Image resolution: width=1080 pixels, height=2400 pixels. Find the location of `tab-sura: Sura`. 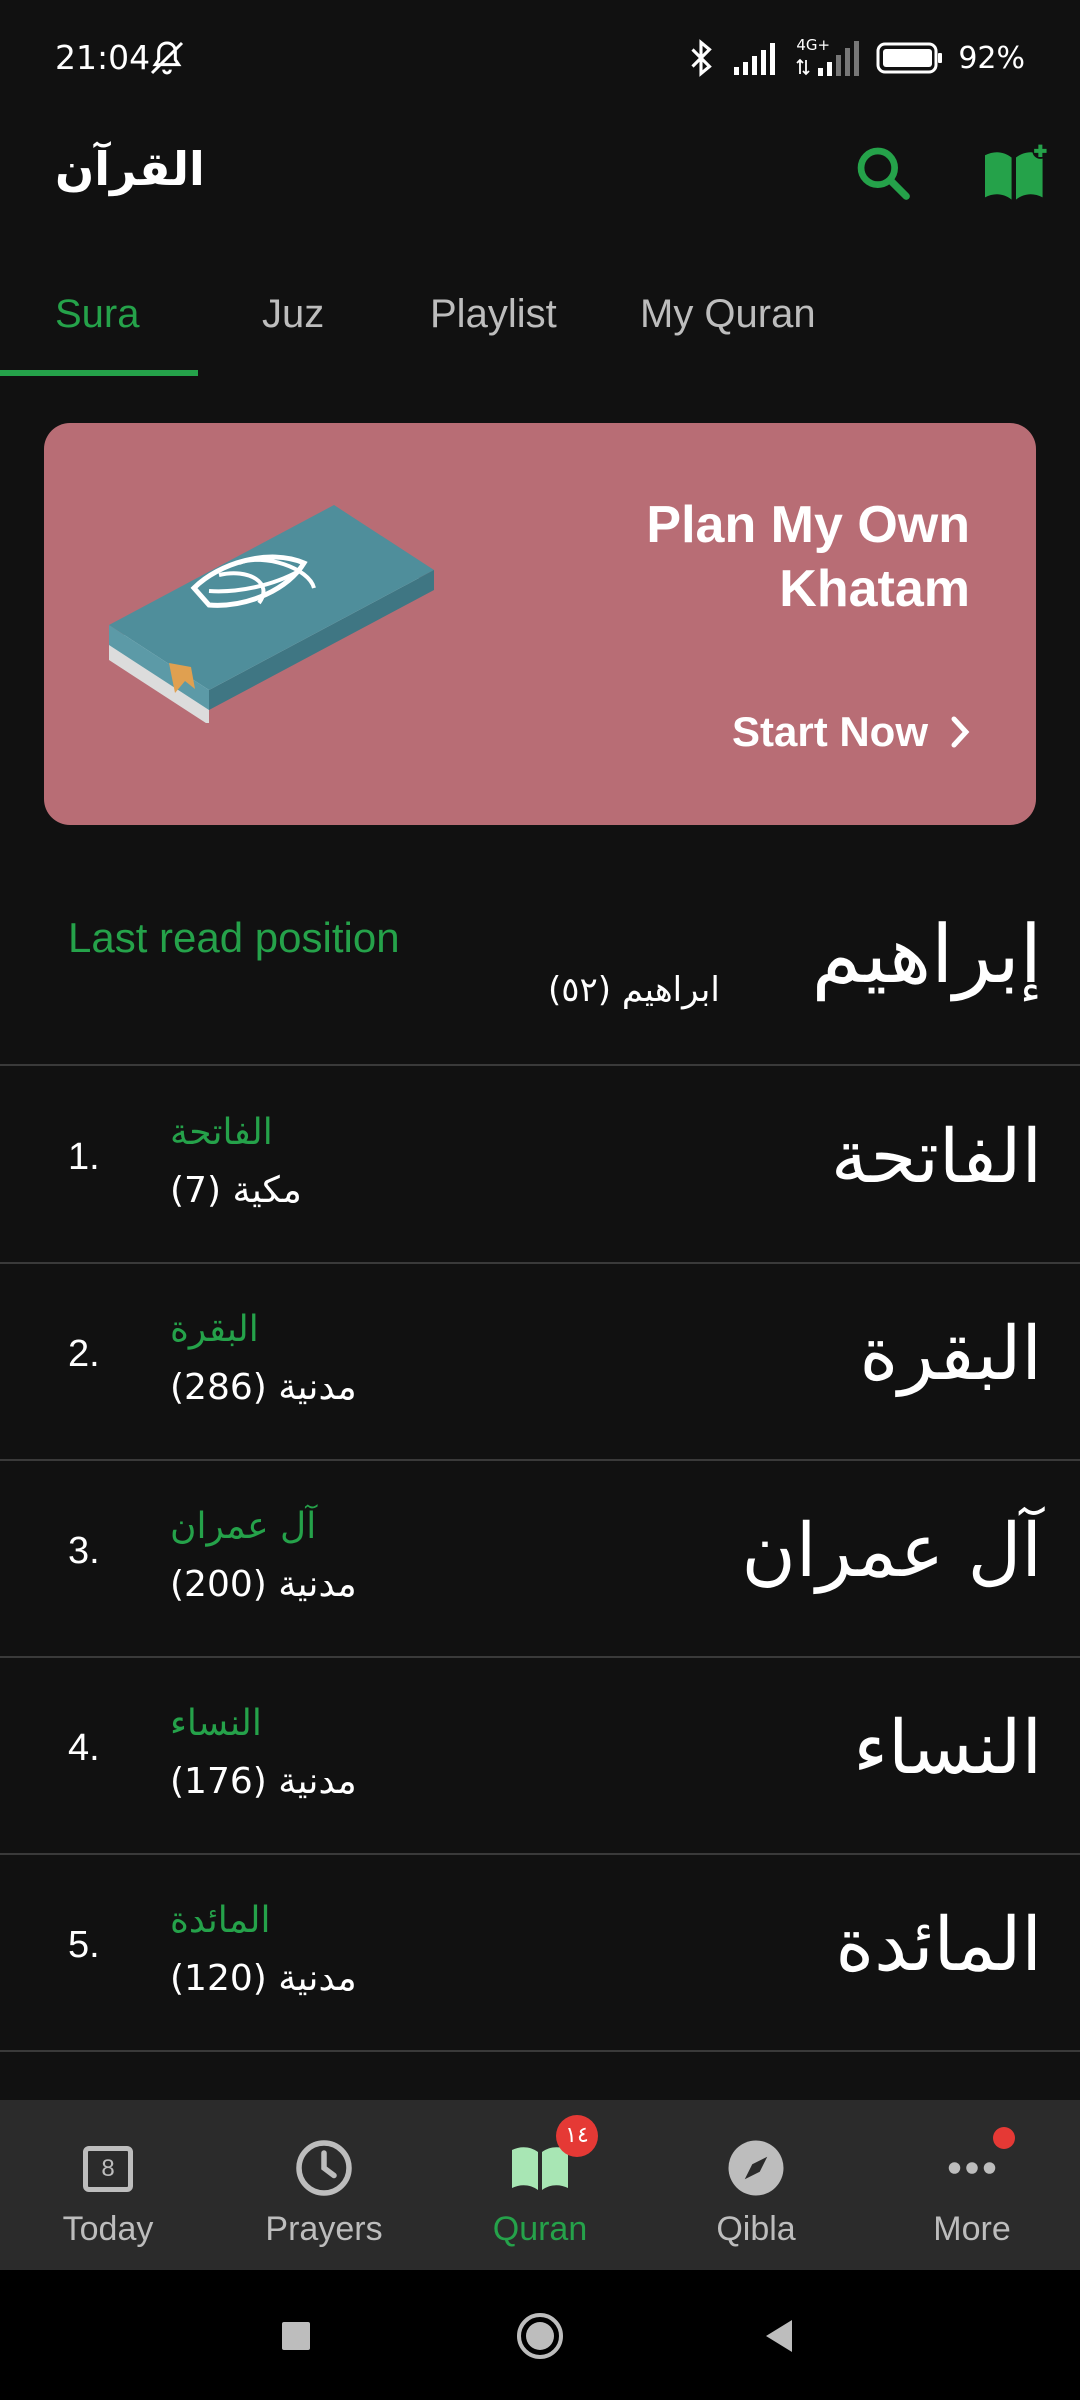

tab-sura: Sura is located at coordinates (97, 314).